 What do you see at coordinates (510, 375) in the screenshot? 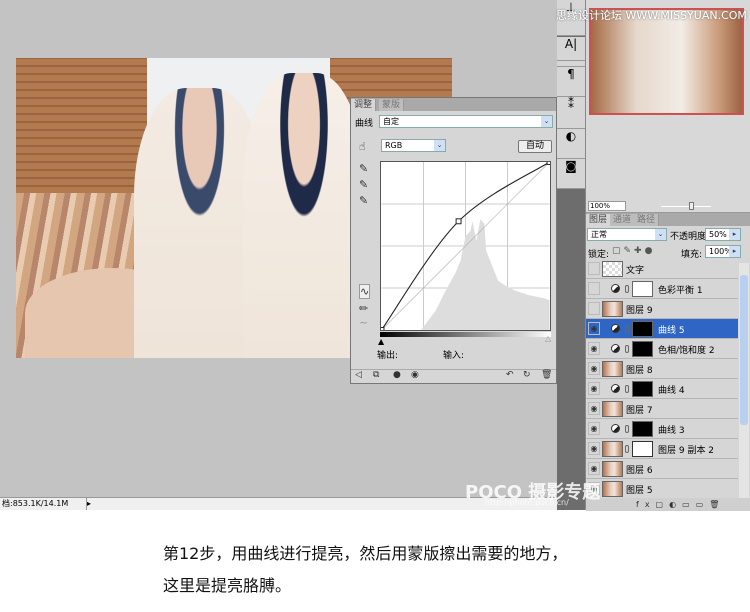
I see `previous-state-icon: ↶` at bounding box center [510, 375].